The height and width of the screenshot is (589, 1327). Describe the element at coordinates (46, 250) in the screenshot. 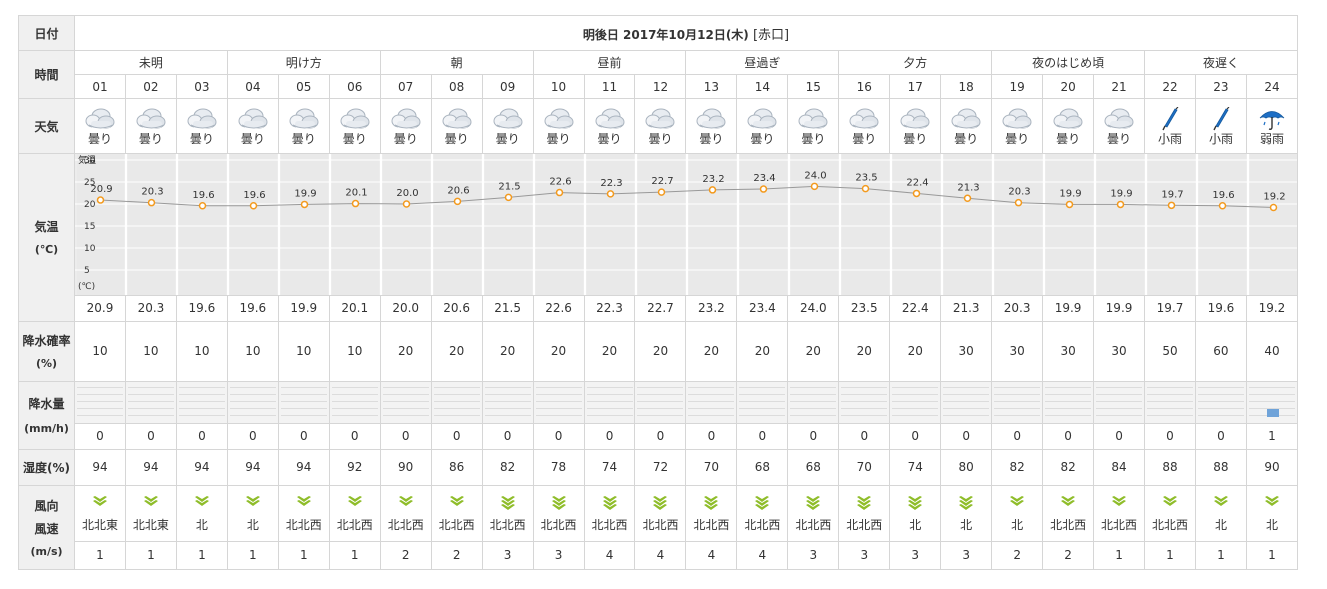

I see `temperature-unit-label: (℃)` at that location.